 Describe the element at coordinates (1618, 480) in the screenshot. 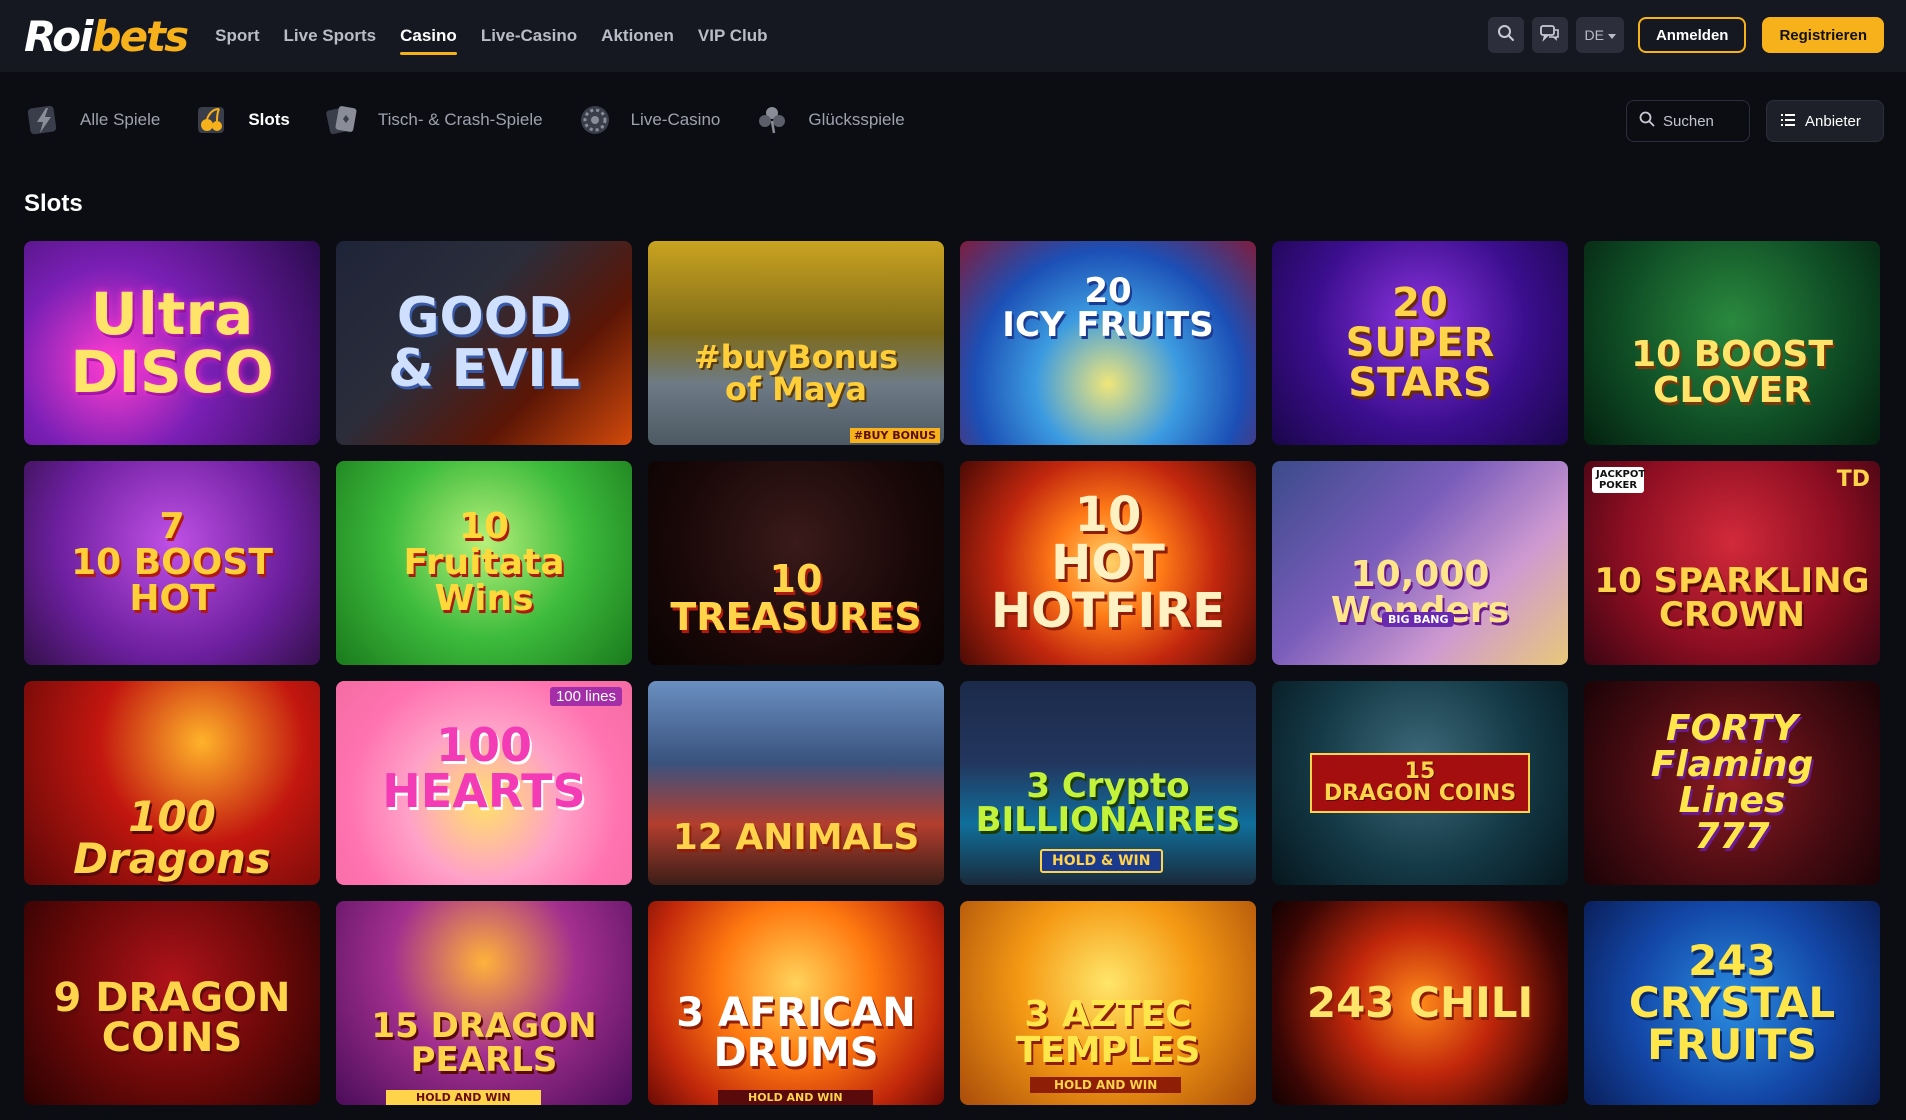

I see `game-badge: JACKPOT POKER` at that location.